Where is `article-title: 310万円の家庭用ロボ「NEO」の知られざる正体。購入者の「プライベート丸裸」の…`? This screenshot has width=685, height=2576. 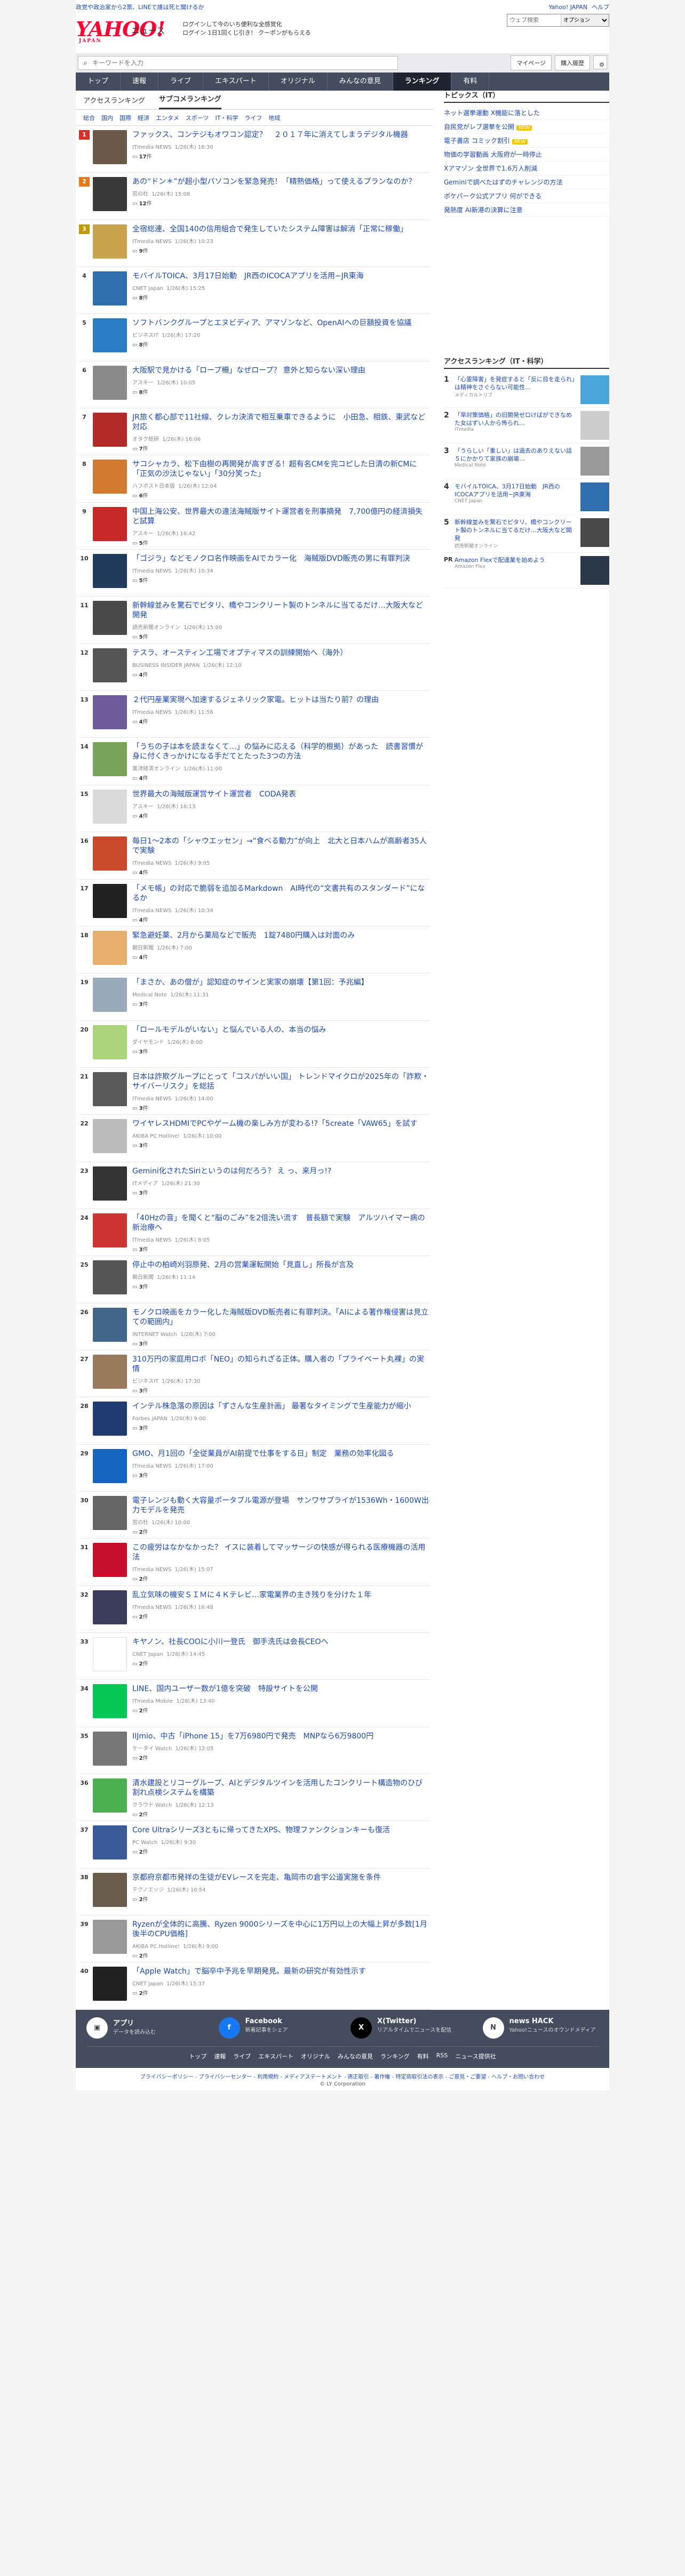 article-title: 310万円の家庭用ロボ「NEO」の知られざる正体。購入者の「プライベート丸裸」の… is located at coordinates (281, 1364).